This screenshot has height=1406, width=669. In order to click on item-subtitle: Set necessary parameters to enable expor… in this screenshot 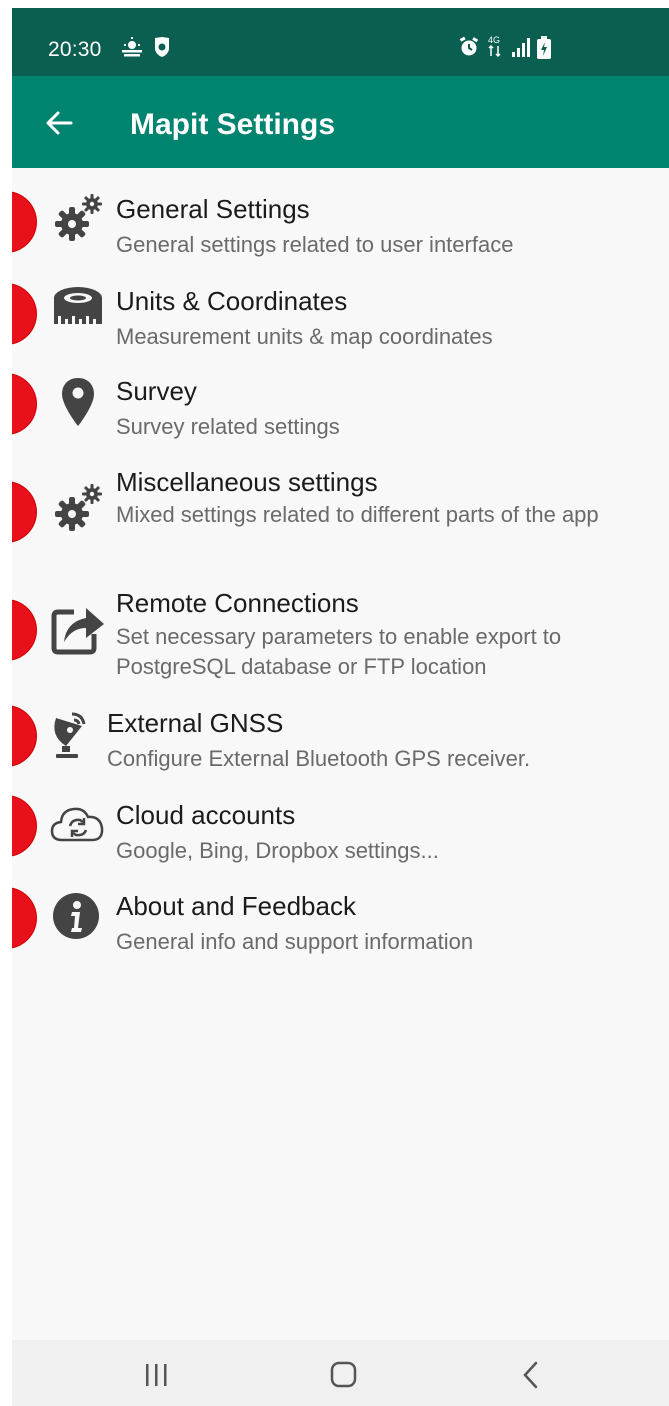, I will do `click(339, 651)`.